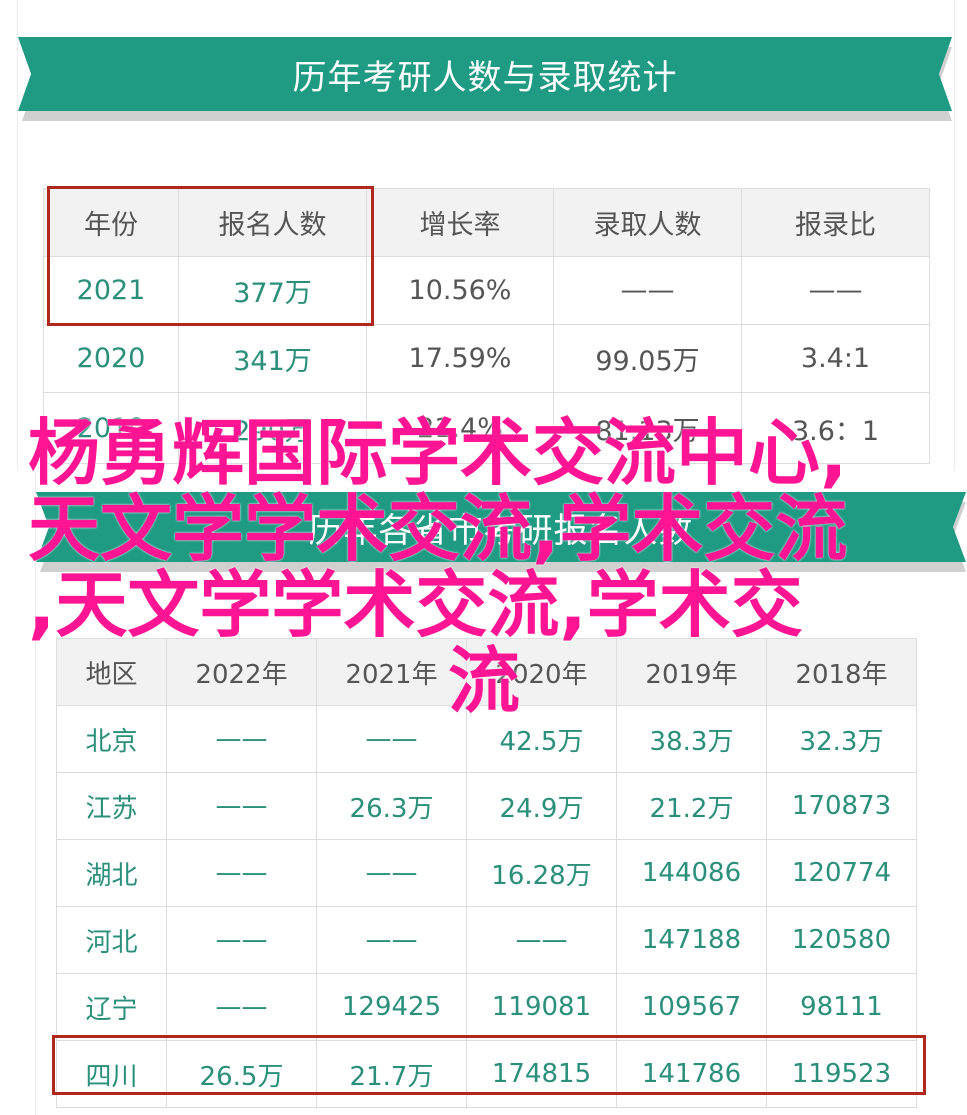 The height and width of the screenshot is (1115, 967). What do you see at coordinates (272, 222) in the screenshot?
I see `header-applicants: 报名人数` at bounding box center [272, 222].